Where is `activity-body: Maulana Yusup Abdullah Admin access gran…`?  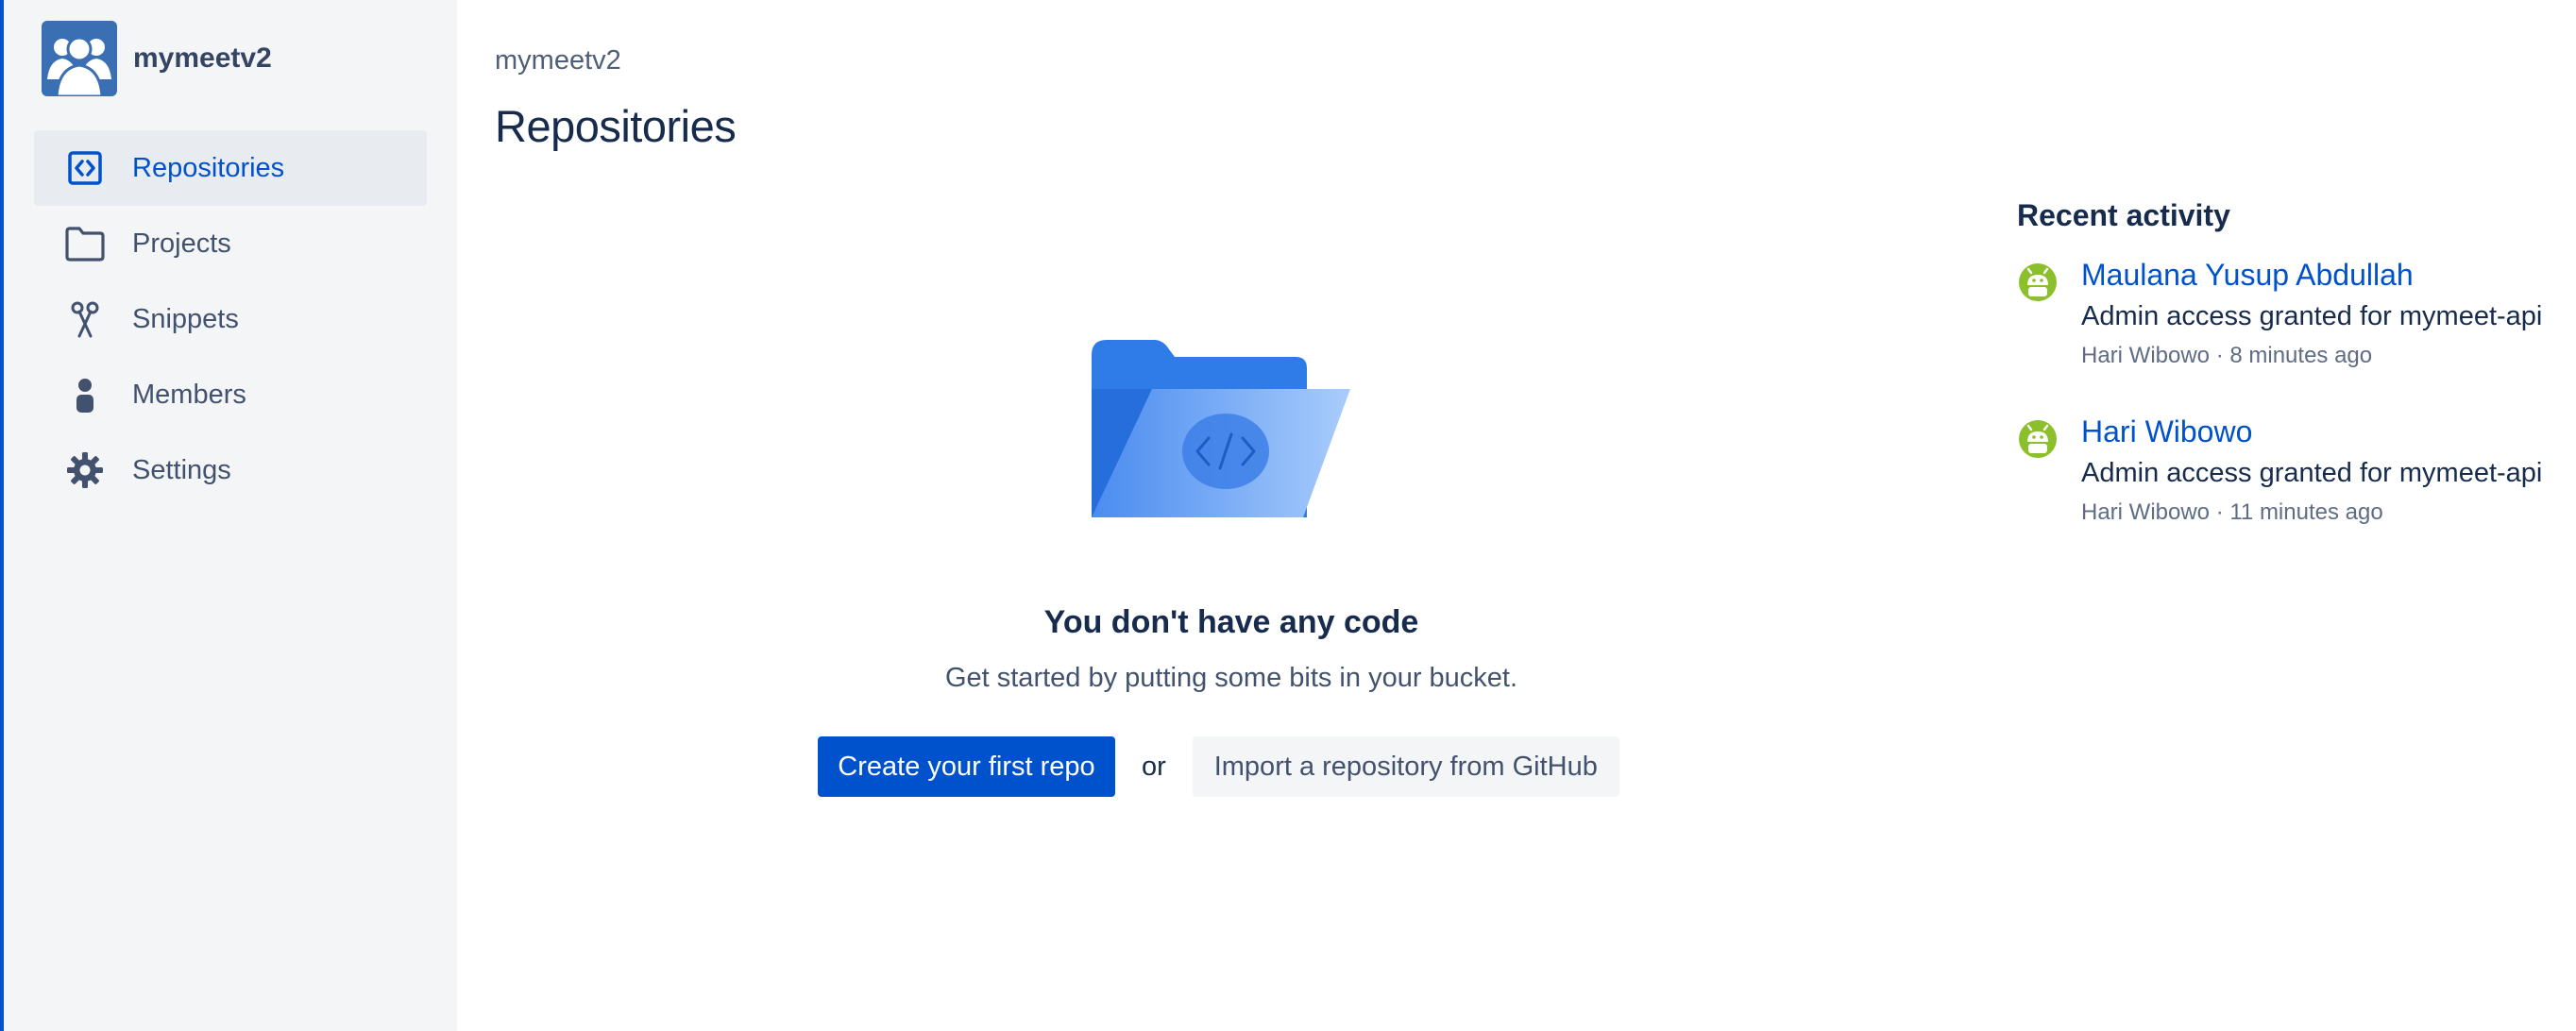
activity-body: Maulana Yusup Abdullah Admin access gran… is located at coordinates (2311, 314).